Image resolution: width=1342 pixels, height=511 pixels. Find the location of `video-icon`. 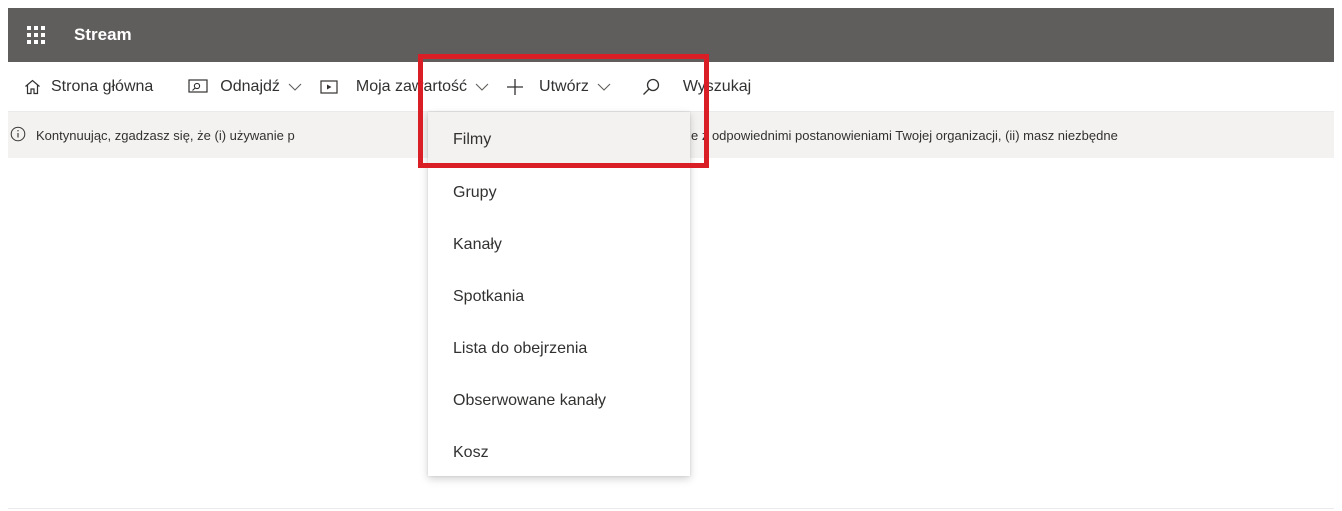

video-icon is located at coordinates (329, 86).